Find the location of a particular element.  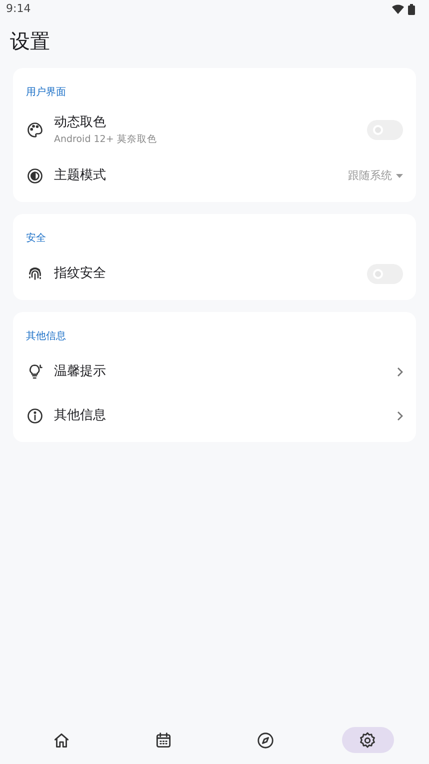

contrast-icon is located at coordinates (35, 176).